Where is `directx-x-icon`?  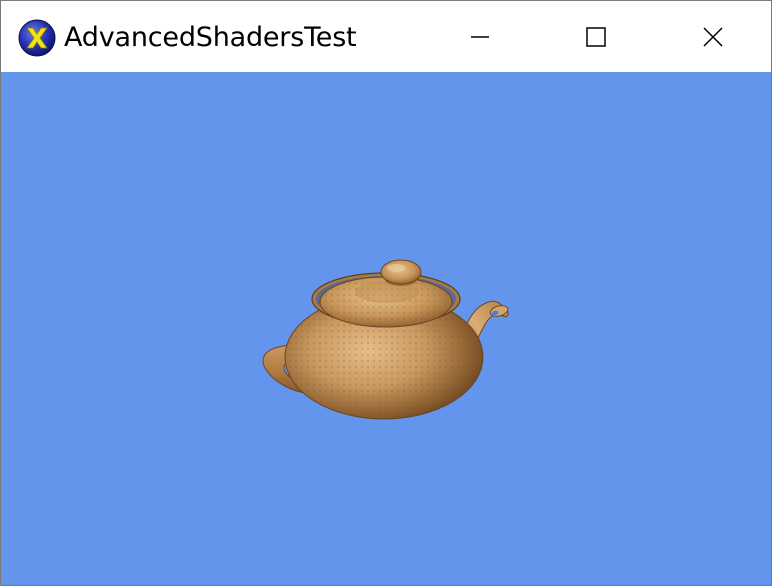
directx-x-icon is located at coordinates (37, 38).